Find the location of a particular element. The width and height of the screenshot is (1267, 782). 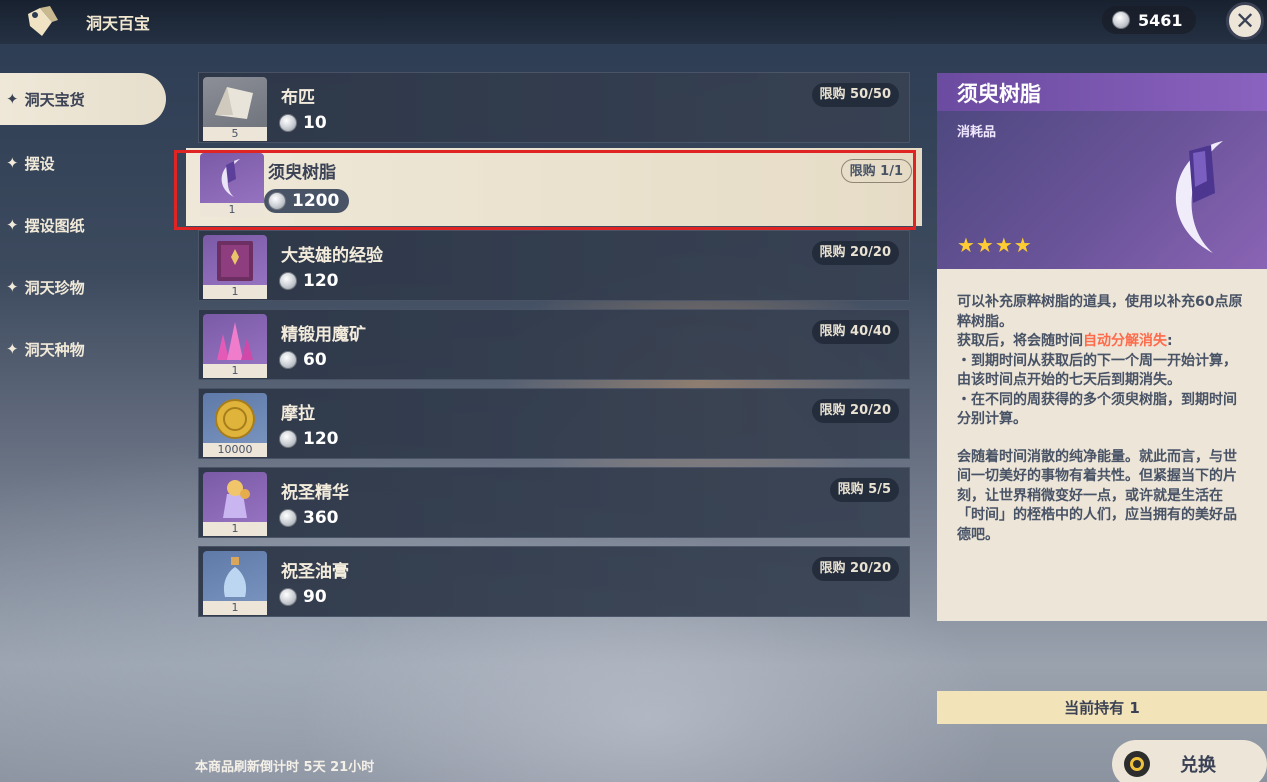

sidebar-item-label: 摆设 is located at coordinates (39, 163).